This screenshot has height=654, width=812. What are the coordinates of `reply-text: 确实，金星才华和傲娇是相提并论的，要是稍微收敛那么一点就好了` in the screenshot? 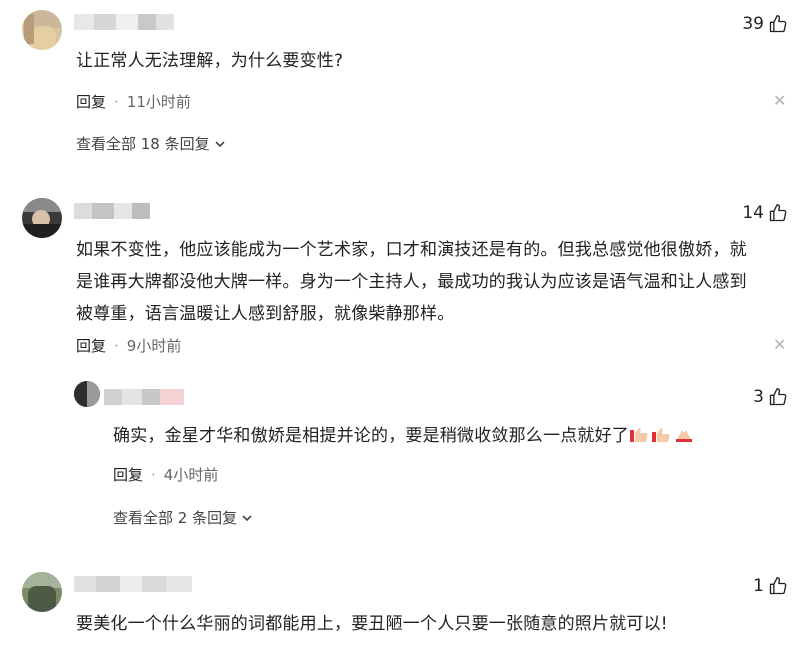 It's located at (371, 436).